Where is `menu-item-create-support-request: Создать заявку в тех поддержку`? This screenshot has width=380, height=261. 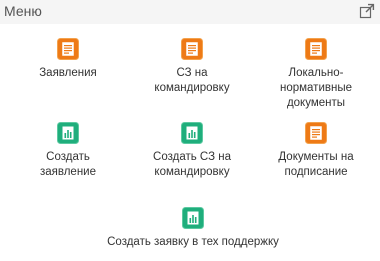
menu-item-create-support-request: Создать заявку в тех поддержку is located at coordinates (193, 228).